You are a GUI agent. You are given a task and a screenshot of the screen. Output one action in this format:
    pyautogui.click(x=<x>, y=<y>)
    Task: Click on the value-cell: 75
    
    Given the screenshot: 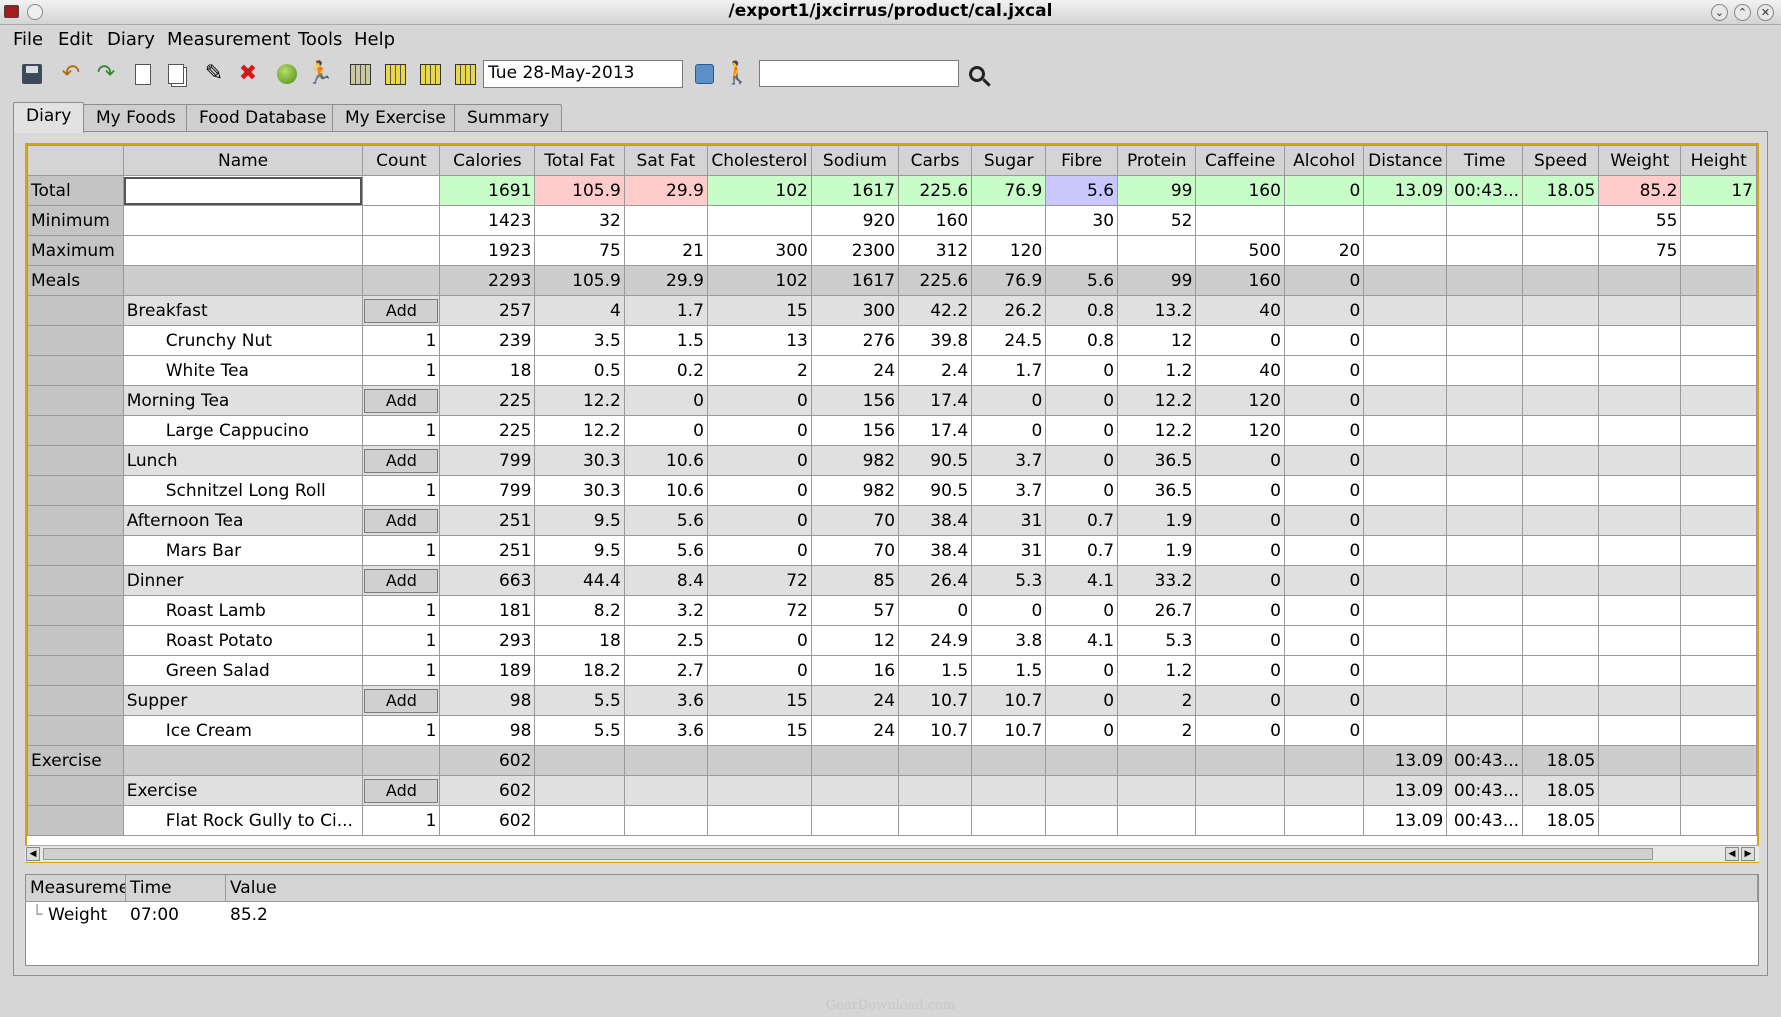 What is the action you would take?
    pyautogui.click(x=1640, y=250)
    